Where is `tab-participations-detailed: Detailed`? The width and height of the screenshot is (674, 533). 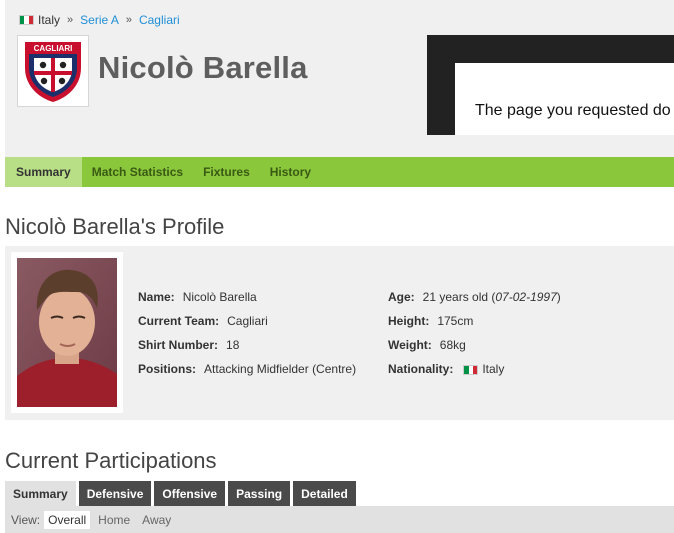
tab-participations-detailed: Detailed is located at coordinates (324, 493).